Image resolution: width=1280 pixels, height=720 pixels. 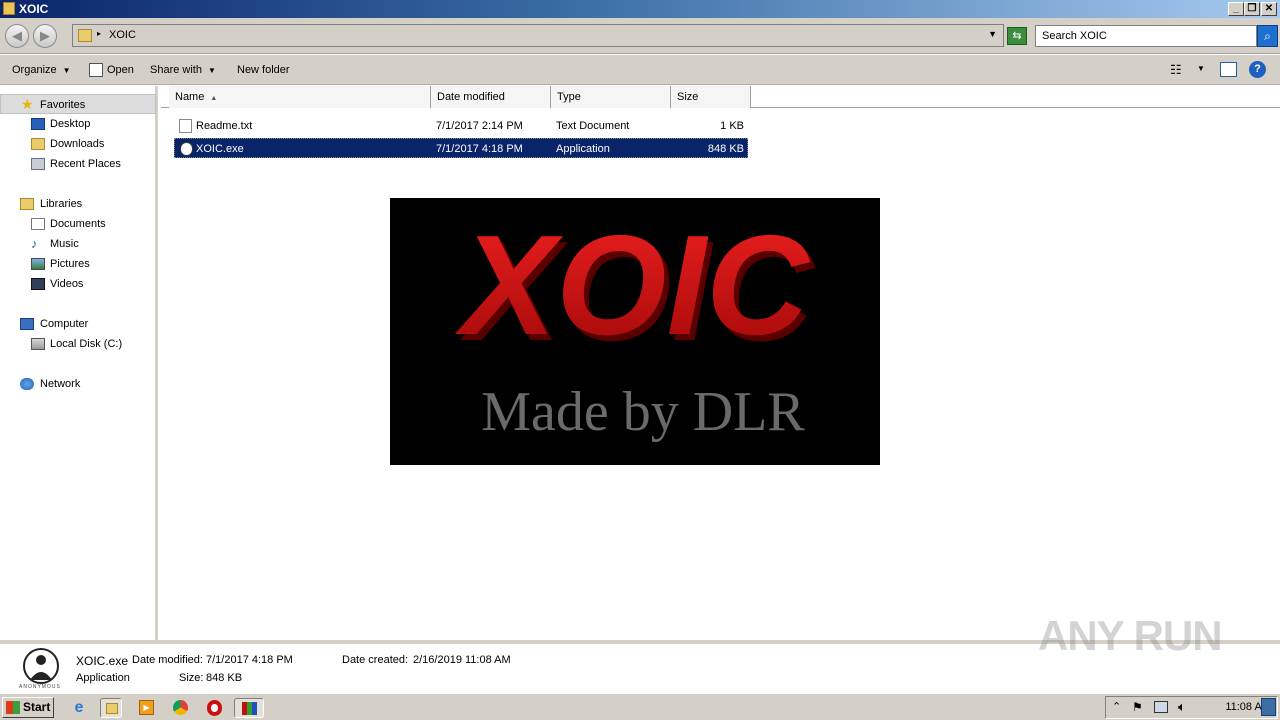 What do you see at coordinates (643, 412) in the screenshot?
I see `banner-subtitle: Made by DLR` at bounding box center [643, 412].